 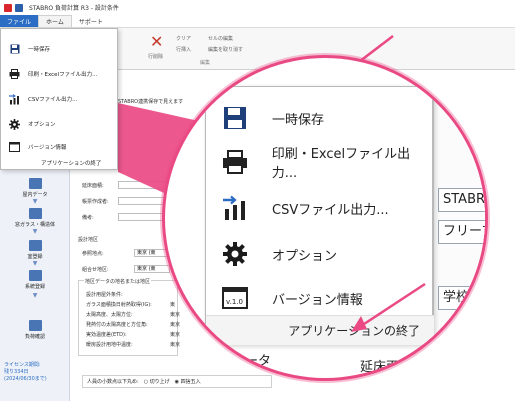 What do you see at coordinates (25, 379) in the screenshot?
I see `license-expiry: (2024/06/30まで)` at bounding box center [25, 379].